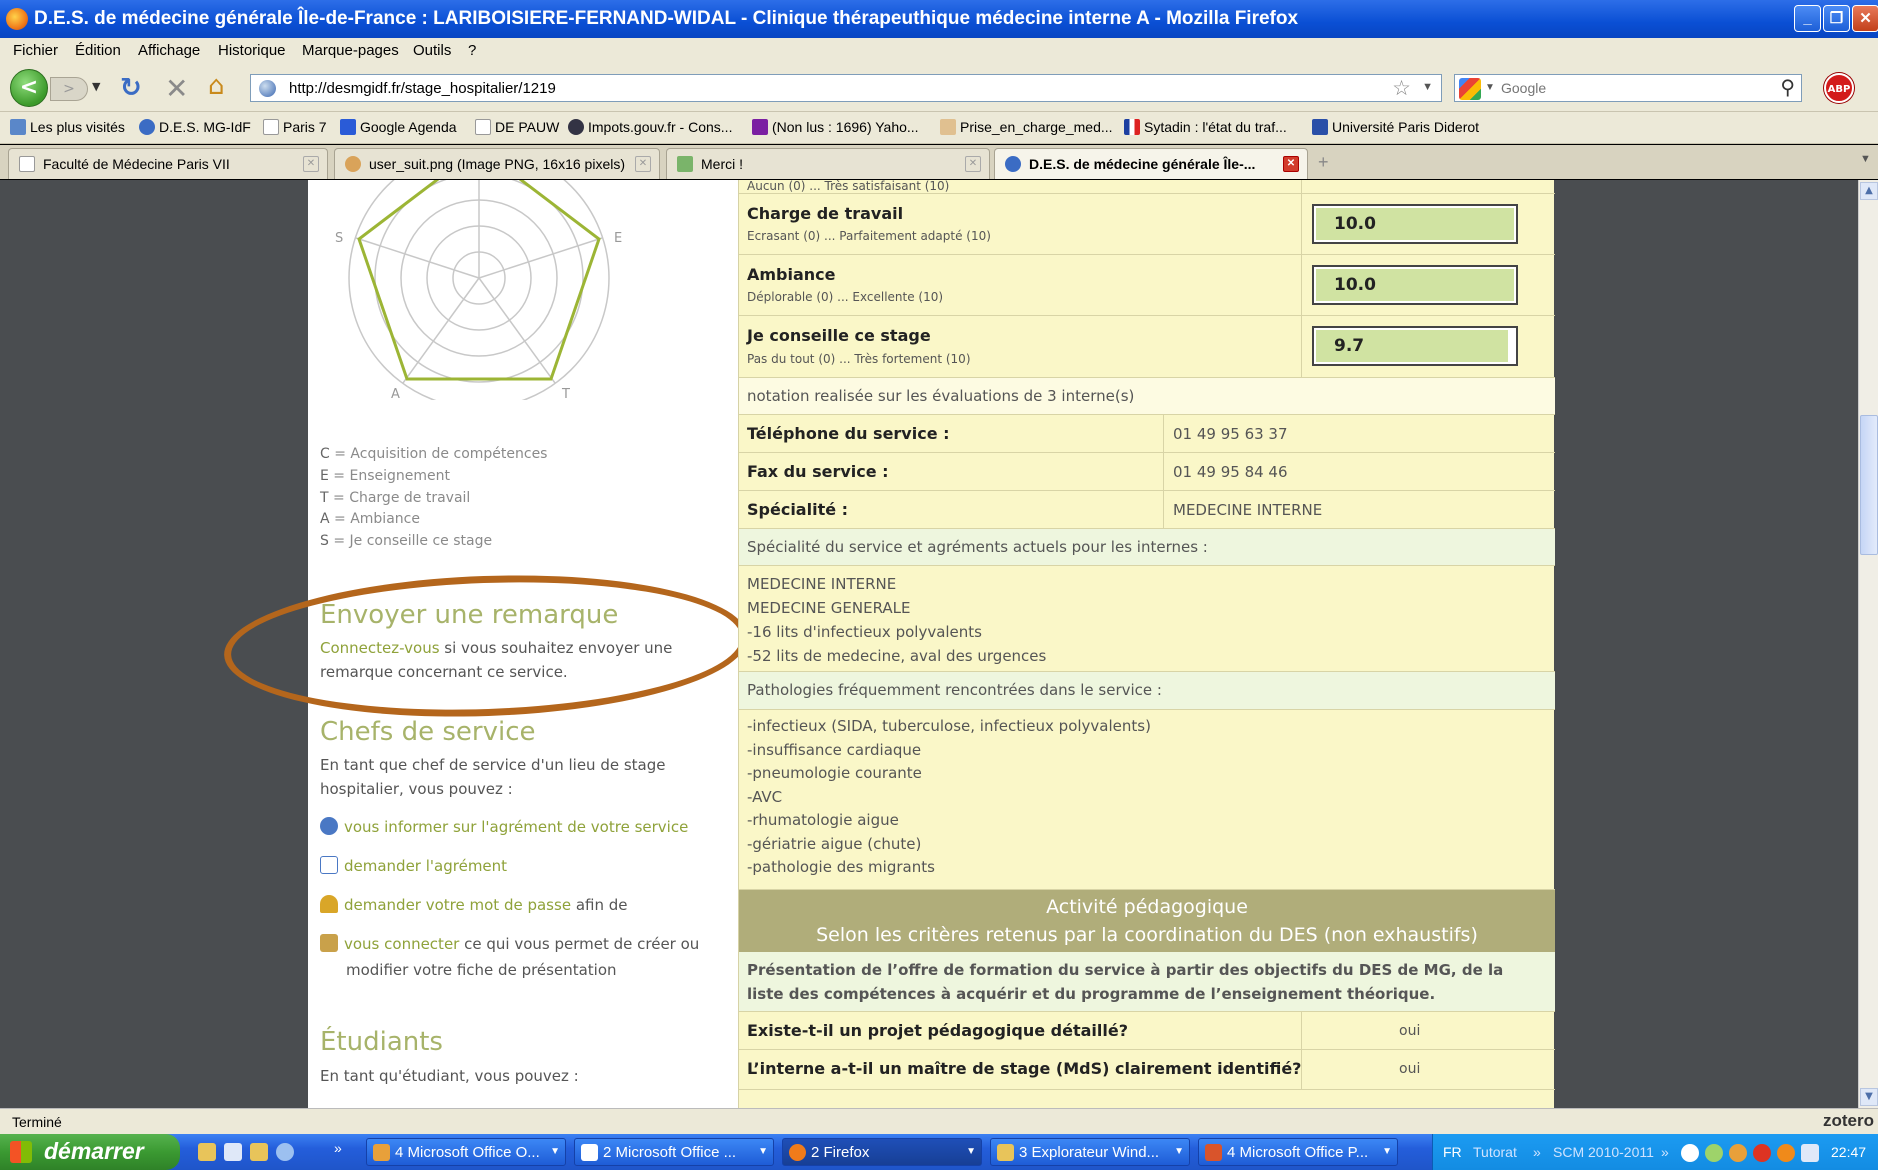  Describe the element at coordinates (69, 89) in the screenshot. I see `forward-button: >` at that location.